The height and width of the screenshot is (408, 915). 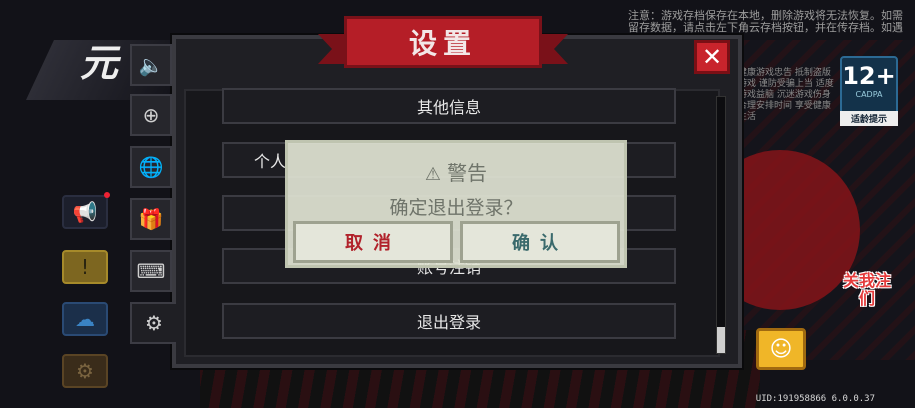 I want to click on globe-icon: 🌐, so click(x=151, y=167).